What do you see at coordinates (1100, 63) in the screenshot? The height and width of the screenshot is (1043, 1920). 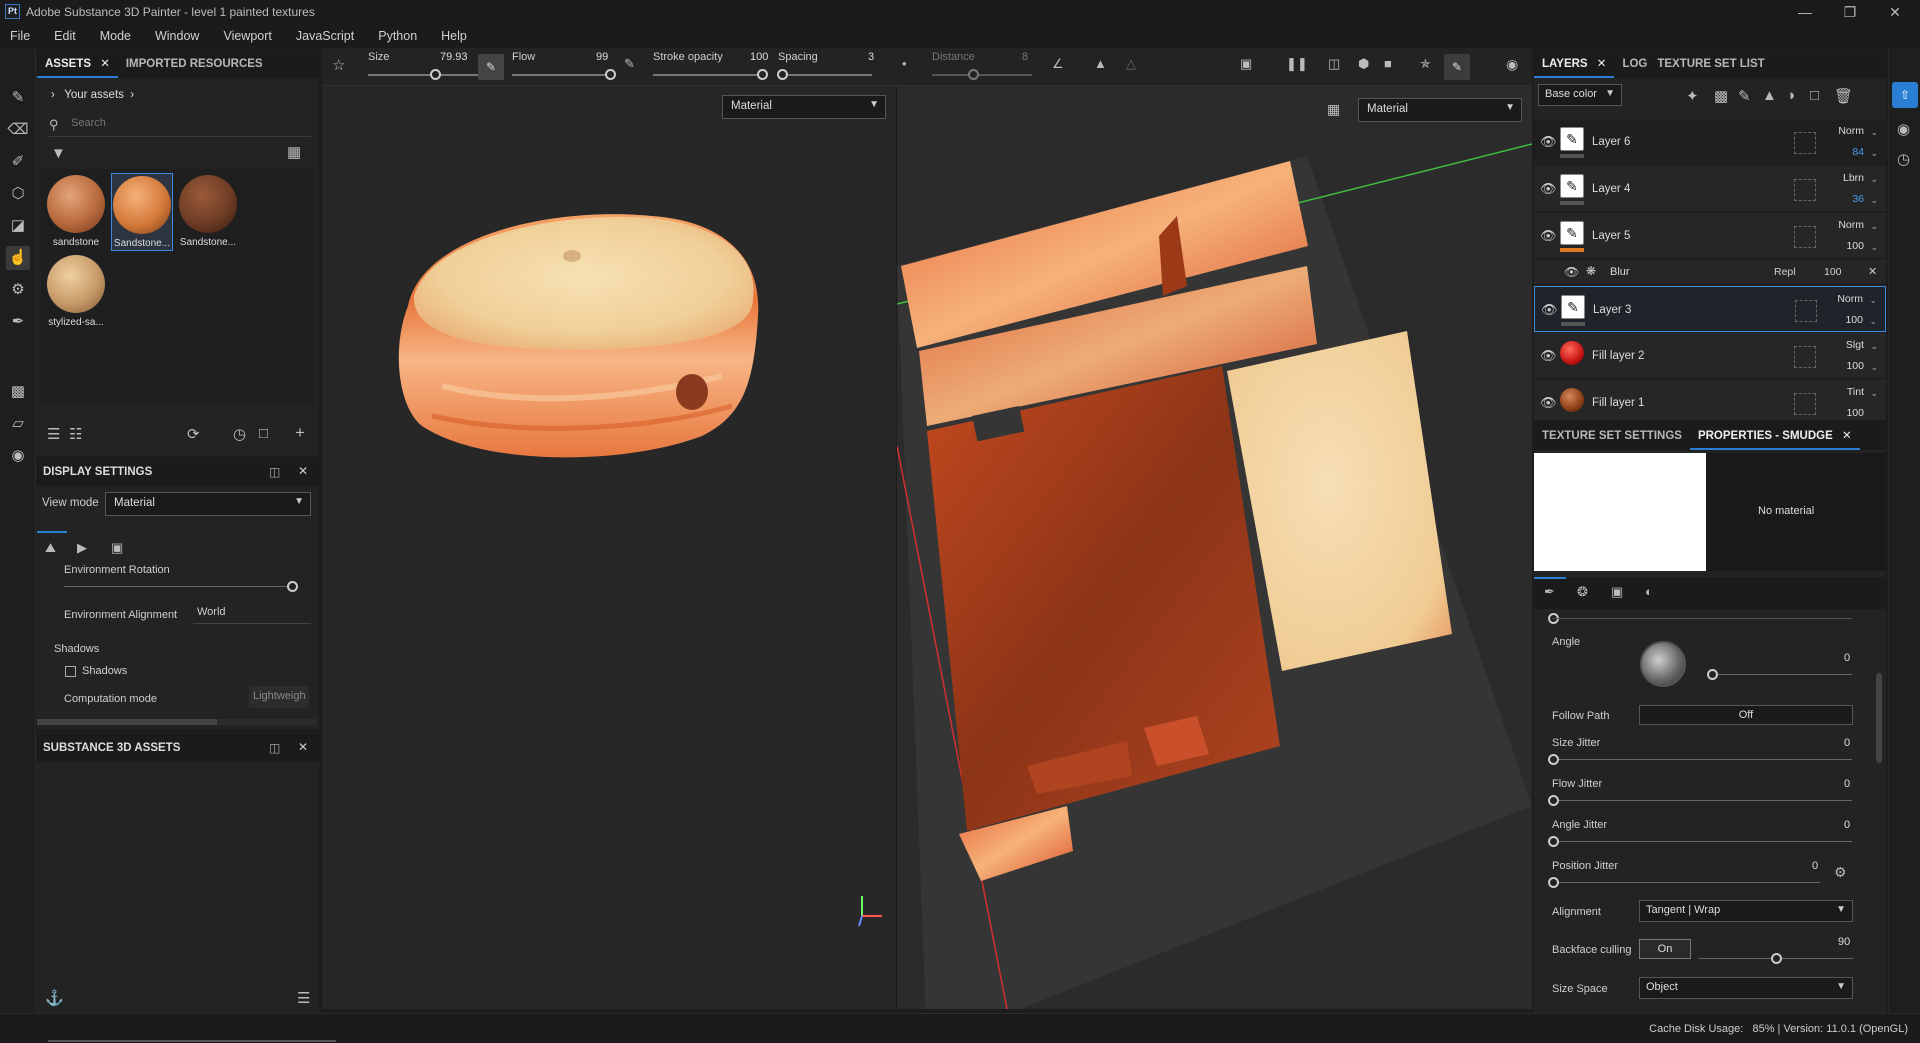 I see `symmetry-icon: ▲` at bounding box center [1100, 63].